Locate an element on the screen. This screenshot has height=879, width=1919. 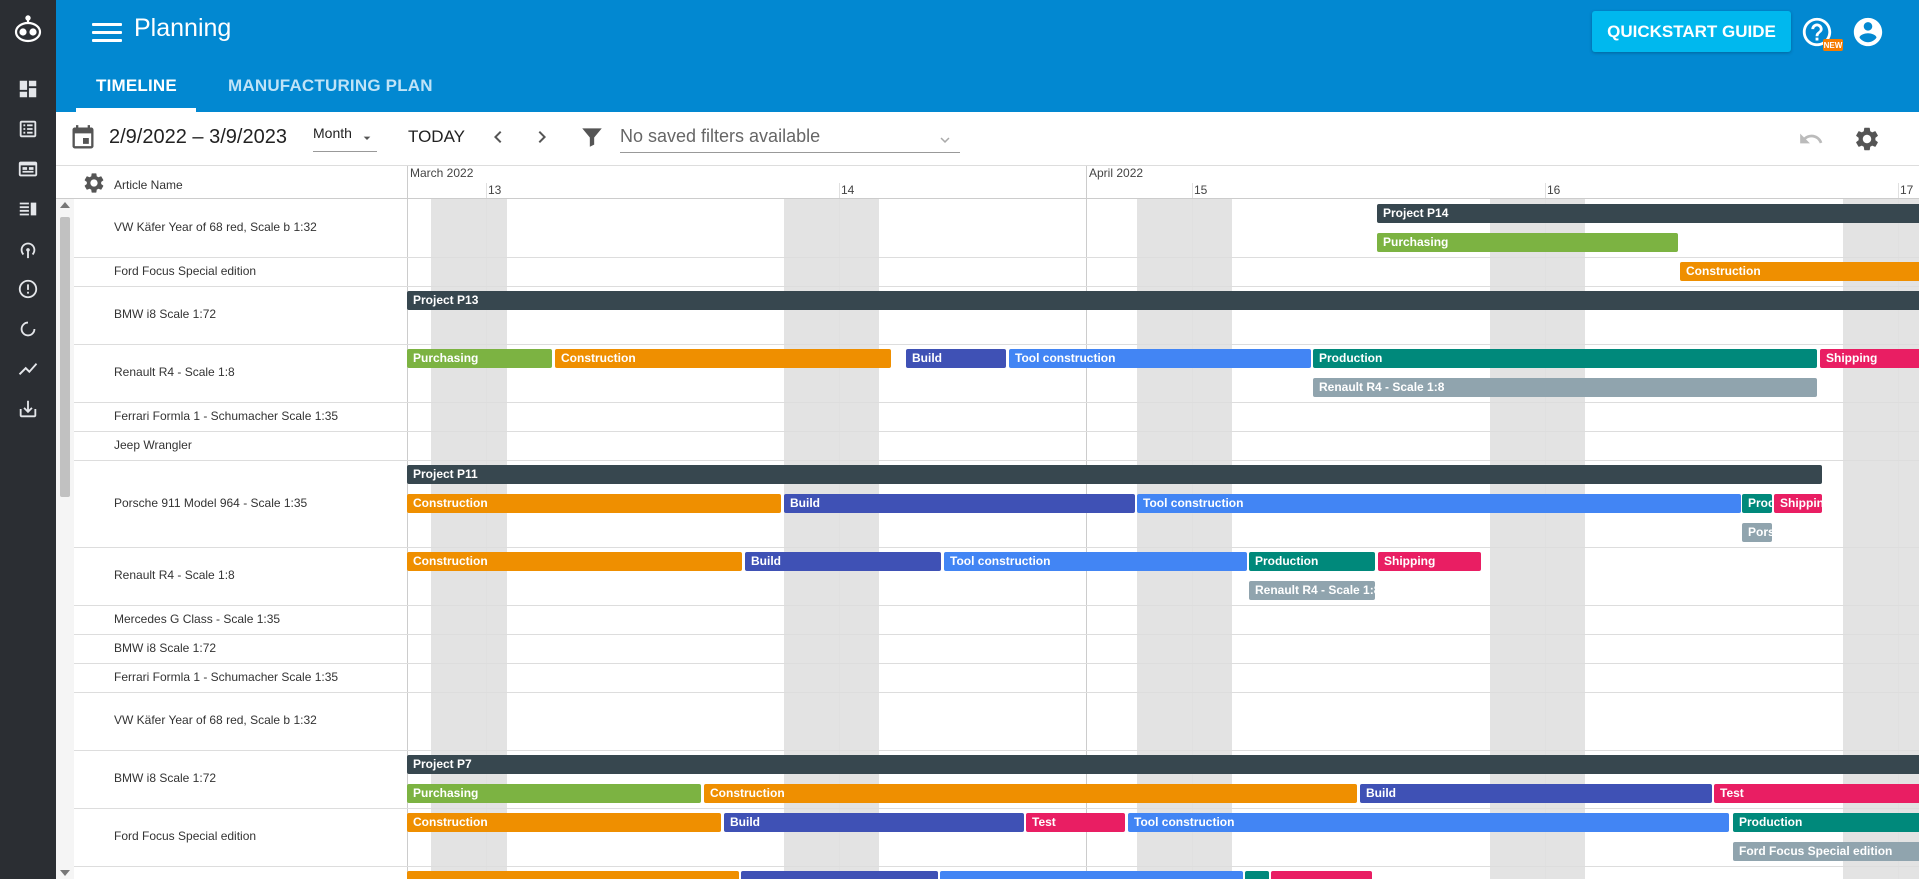
refresh-icon is located at coordinates (28, 329).